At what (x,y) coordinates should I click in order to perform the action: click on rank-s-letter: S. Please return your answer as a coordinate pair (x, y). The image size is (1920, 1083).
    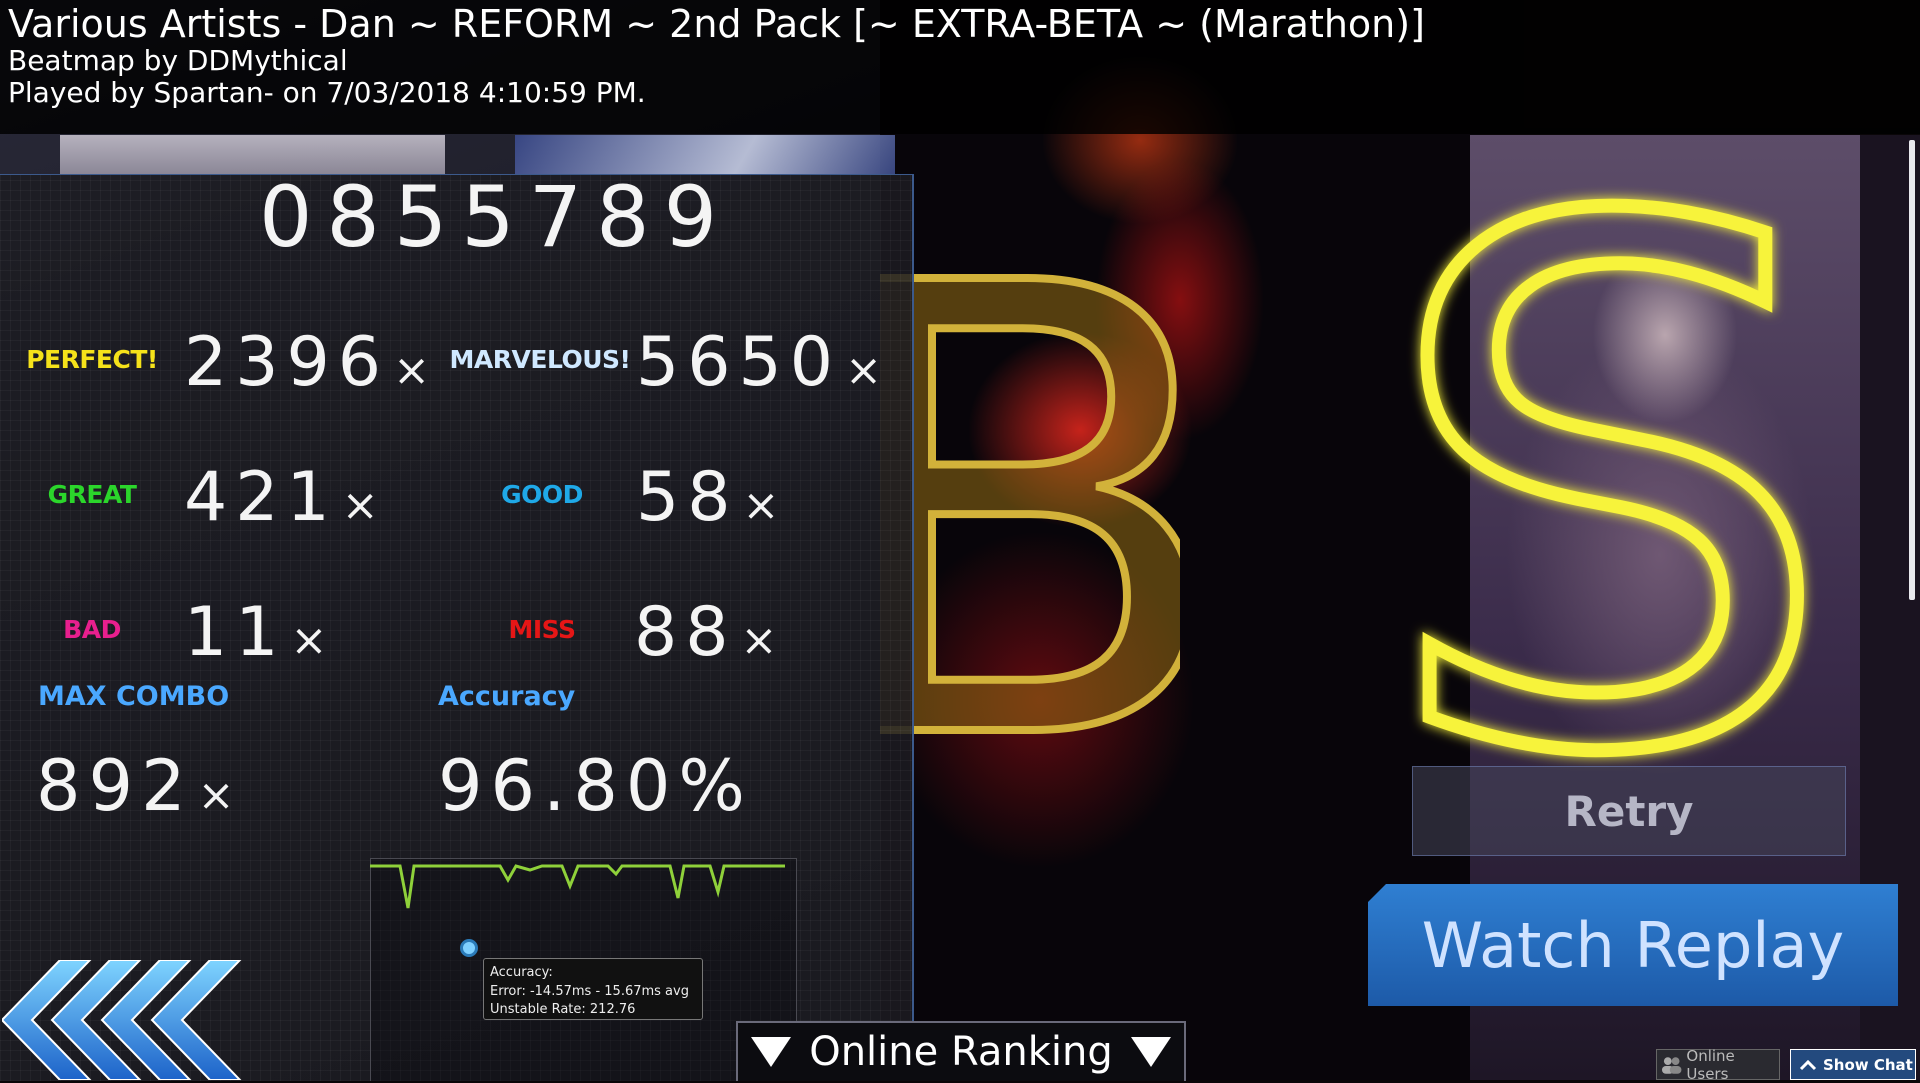
    Looking at the image, I should click on (1610, 460).